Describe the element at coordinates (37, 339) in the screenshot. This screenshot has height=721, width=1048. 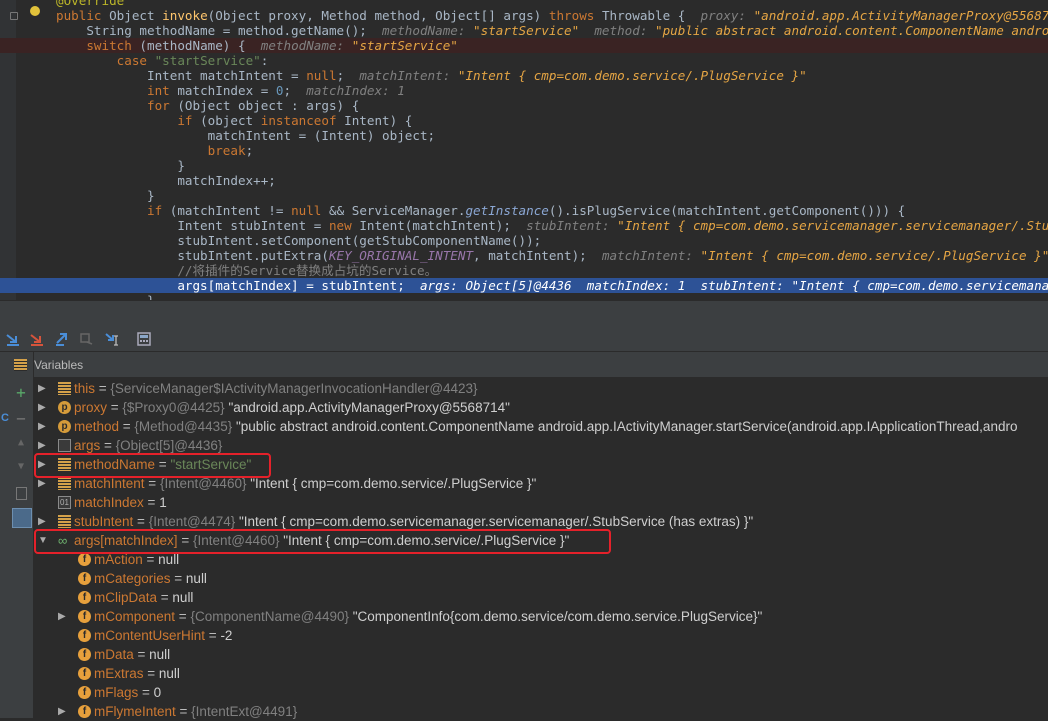
I see `step-into-icon` at that location.